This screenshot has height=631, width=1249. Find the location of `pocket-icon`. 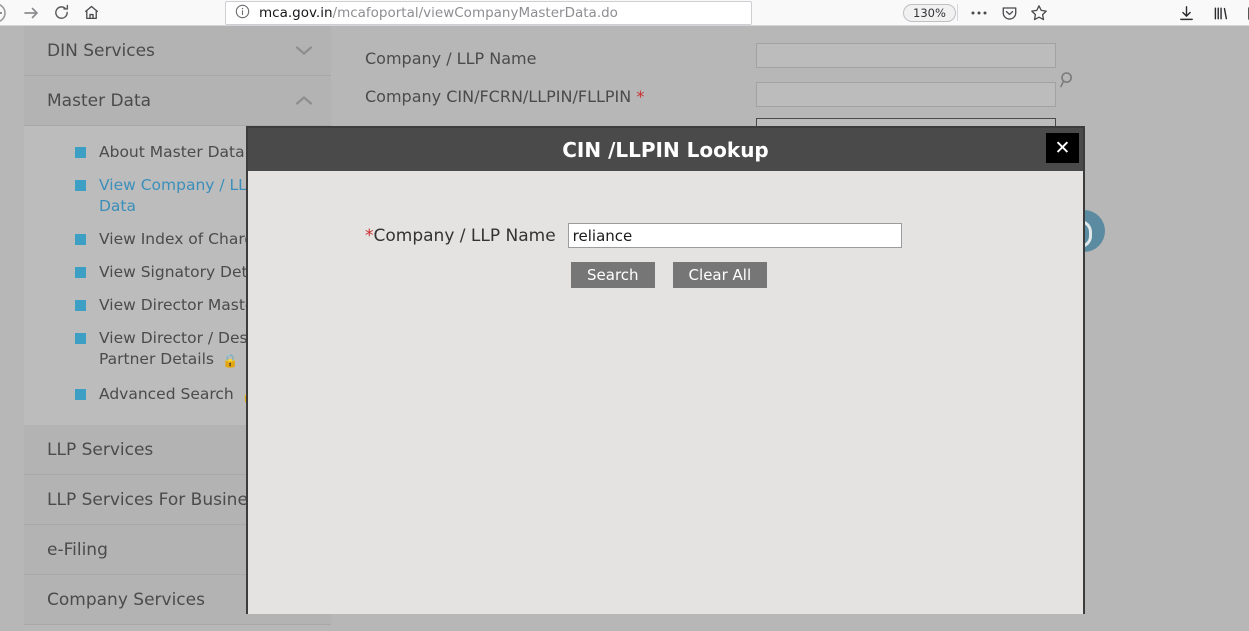

pocket-icon is located at coordinates (1009, 13).